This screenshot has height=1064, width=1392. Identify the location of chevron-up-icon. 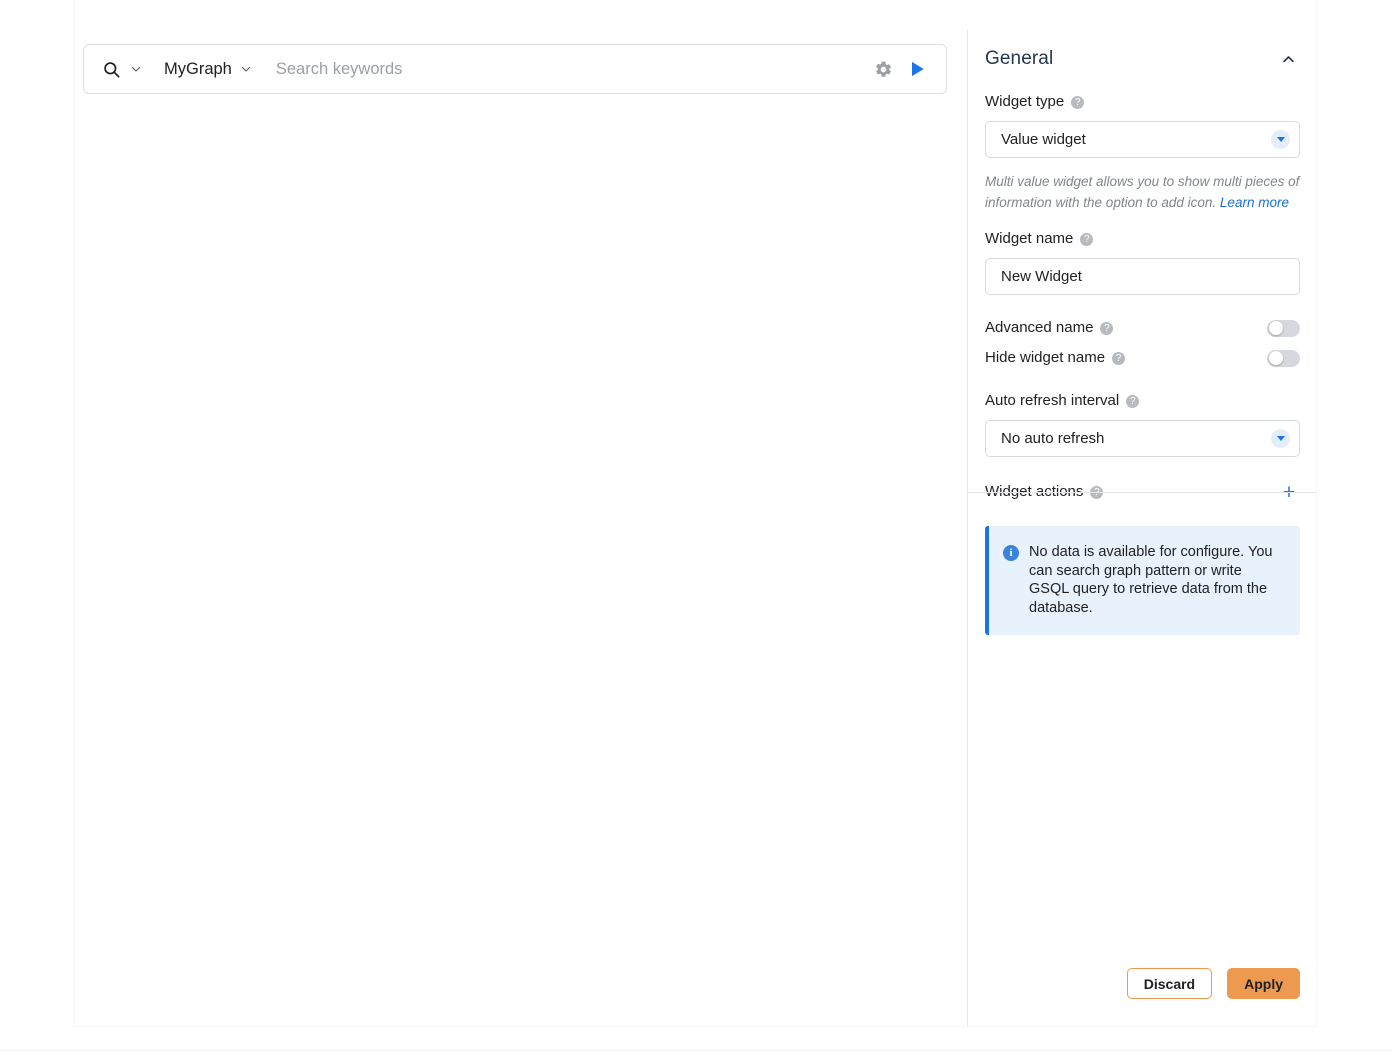
(1288, 59).